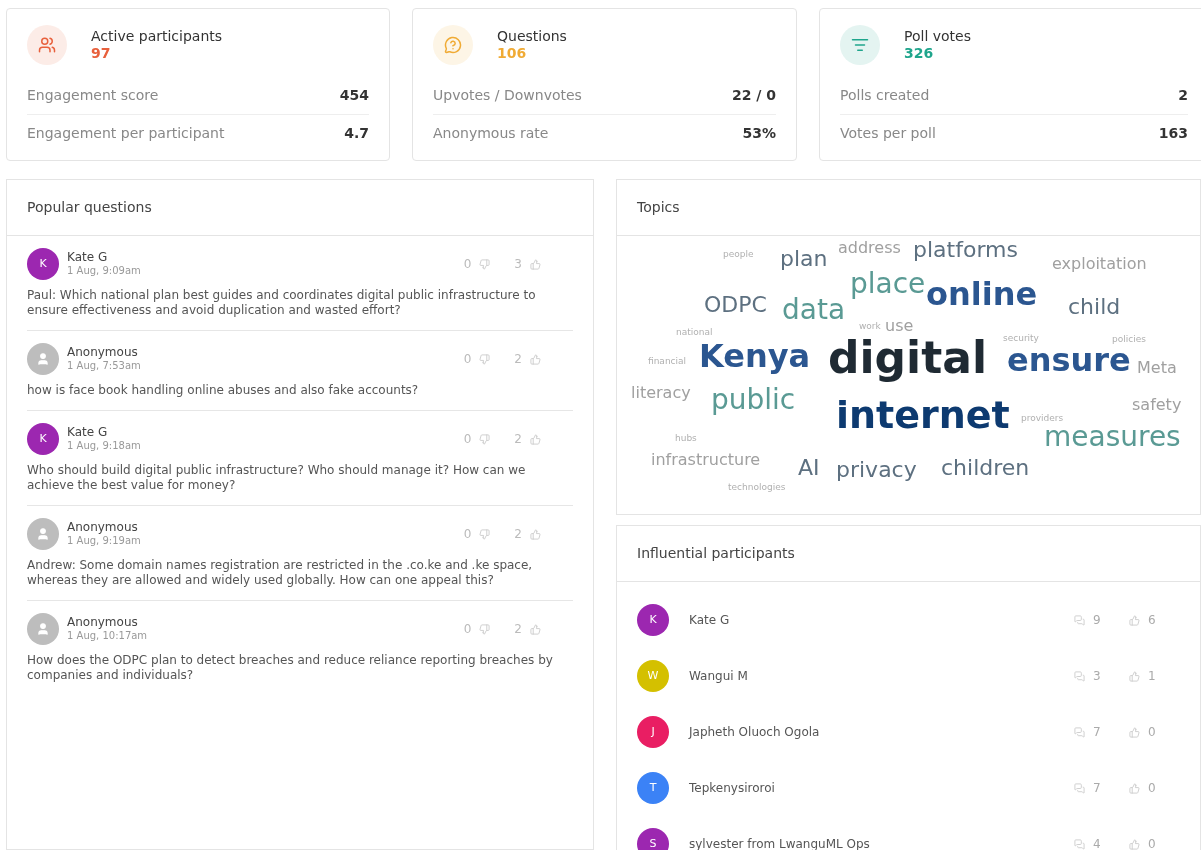 This screenshot has height=850, width=1201. I want to click on stat-value: 106, so click(512, 54).